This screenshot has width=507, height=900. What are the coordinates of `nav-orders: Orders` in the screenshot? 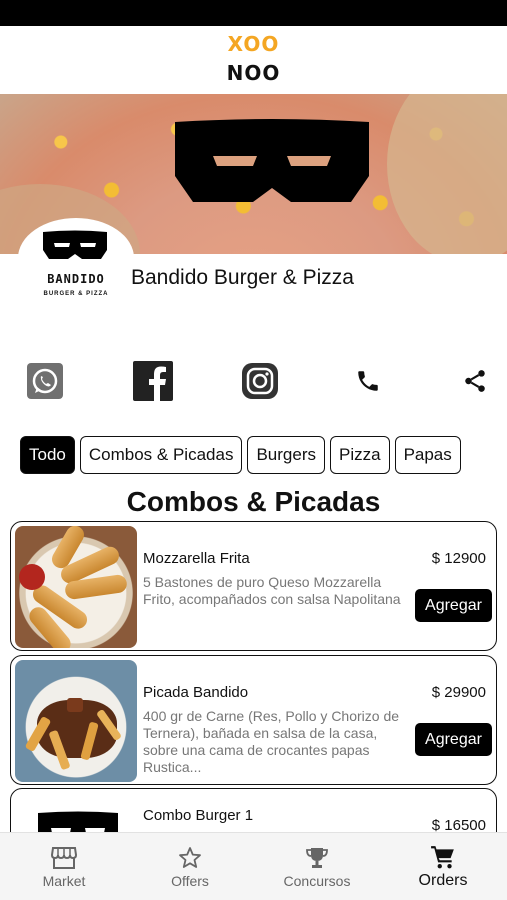 It's located at (443, 866).